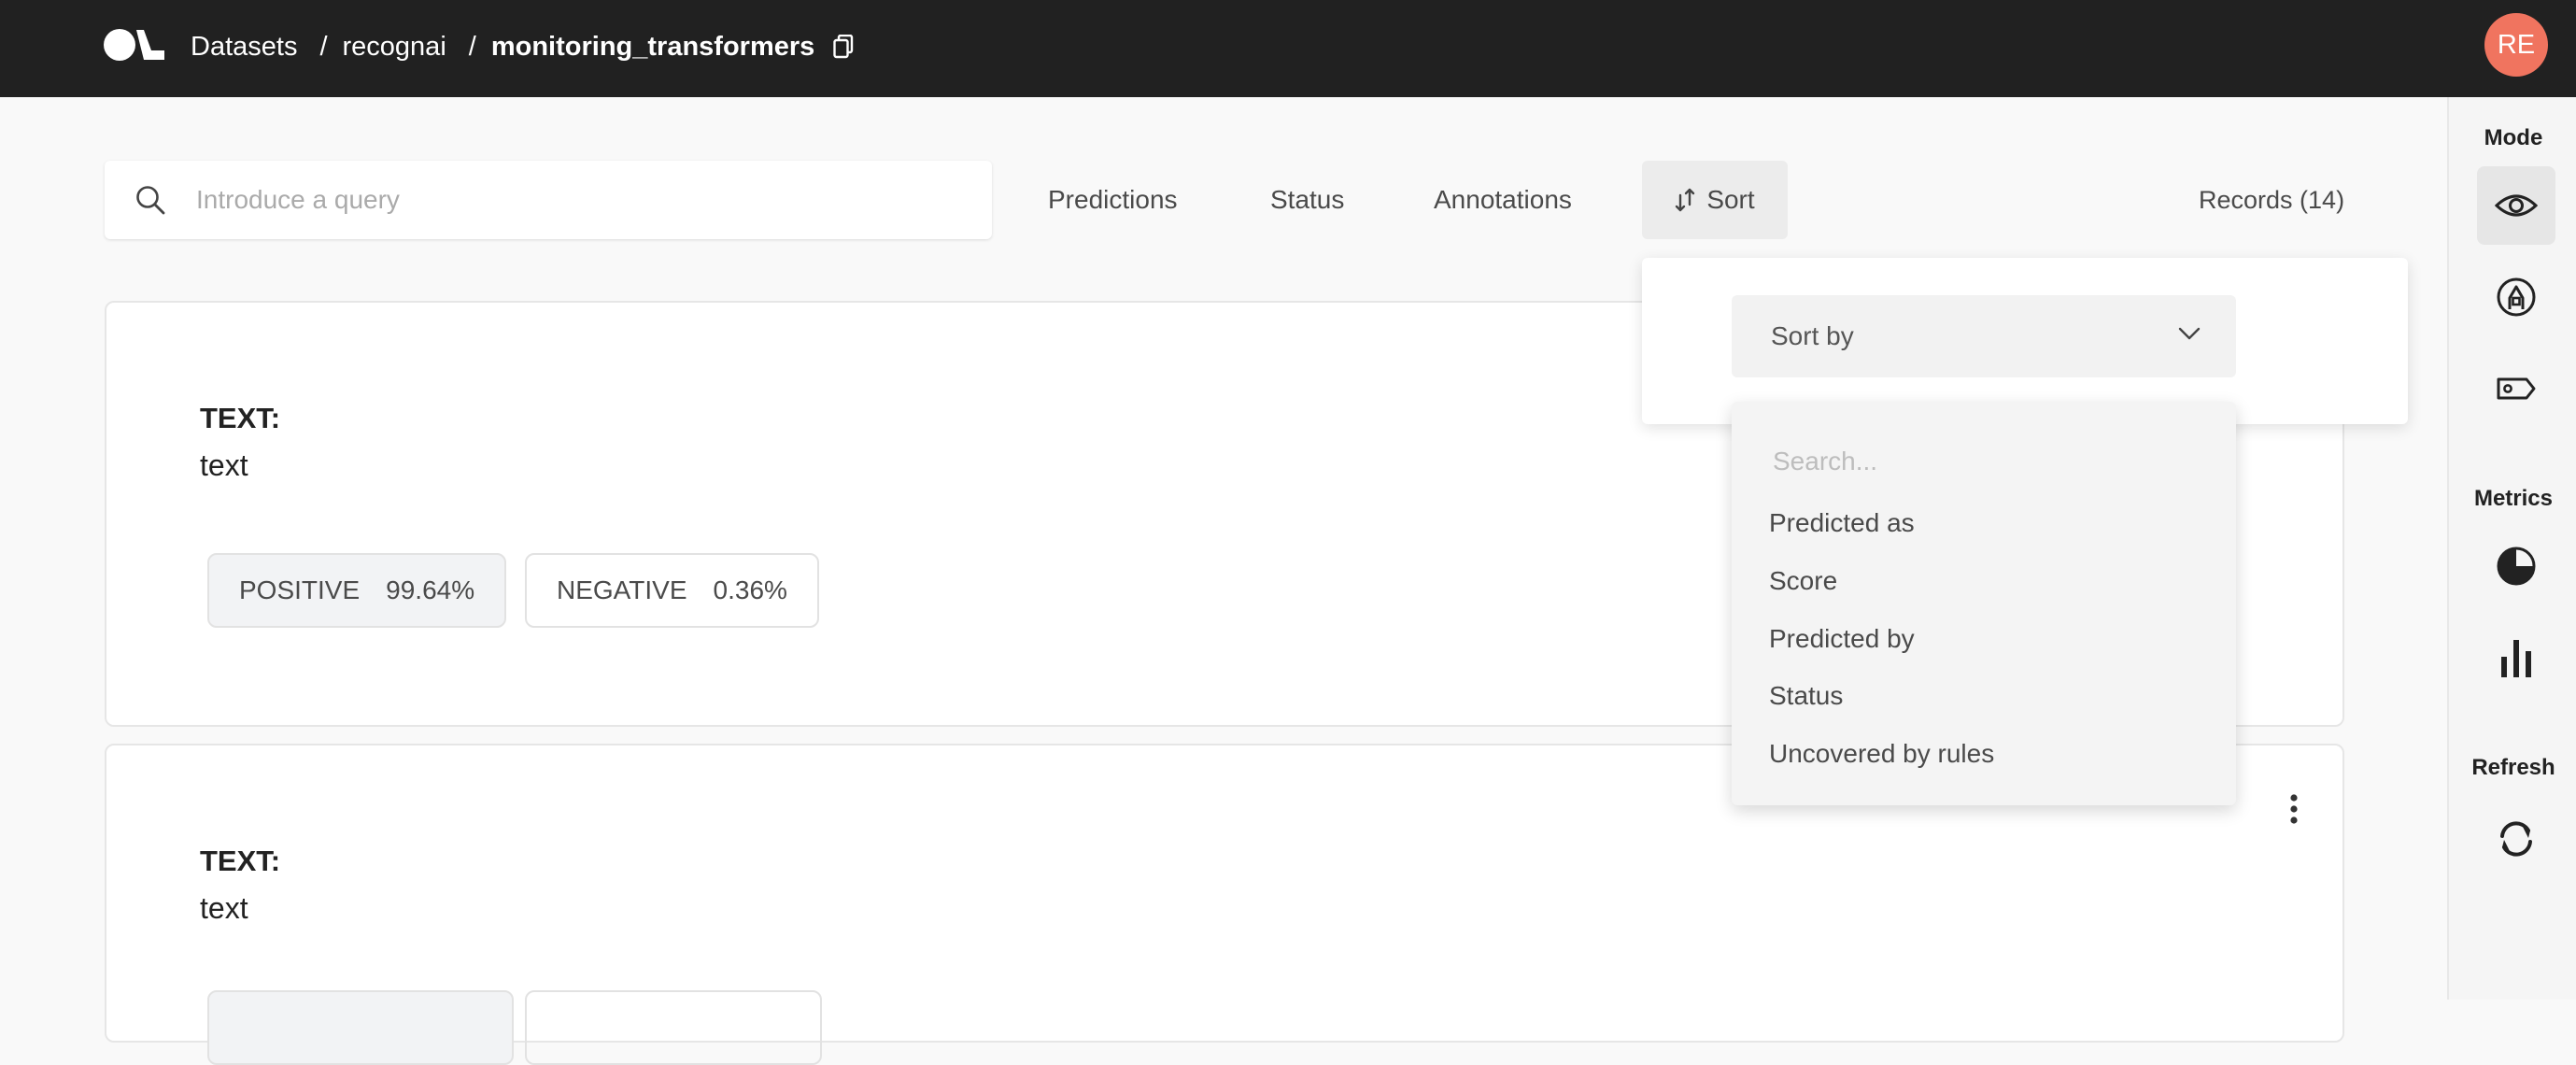 The height and width of the screenshot is (1065, 2576). Describe the element at coordinates (2189, 333) in the screenshot. I see `chevron-down-icon` at that location.